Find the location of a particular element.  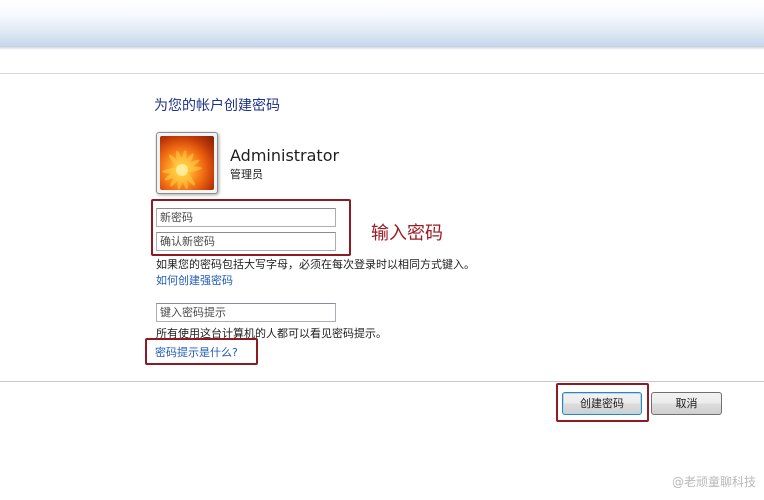

watermark: @老顽童聊科技 is located at coordinates (713, 482).